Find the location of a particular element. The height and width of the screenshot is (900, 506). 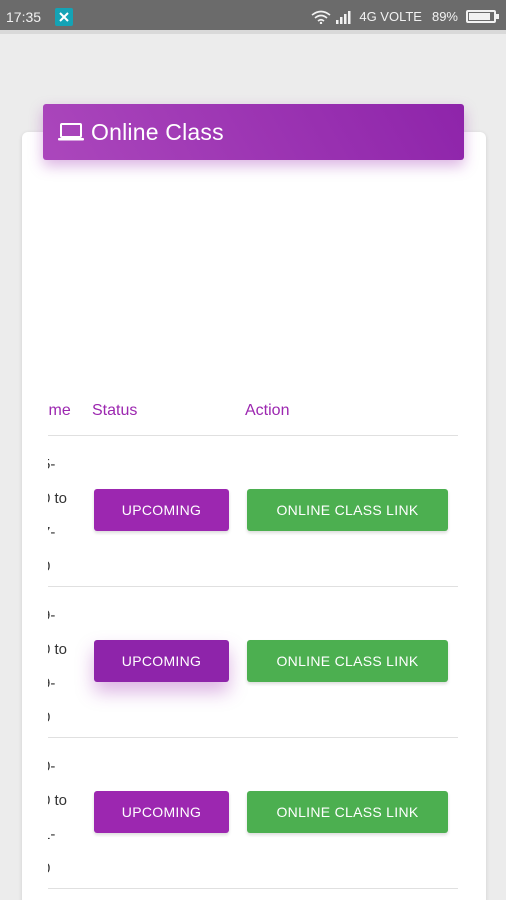

time-cell: 9- 0 to 9- 0 is located at coordinates (65, 667).